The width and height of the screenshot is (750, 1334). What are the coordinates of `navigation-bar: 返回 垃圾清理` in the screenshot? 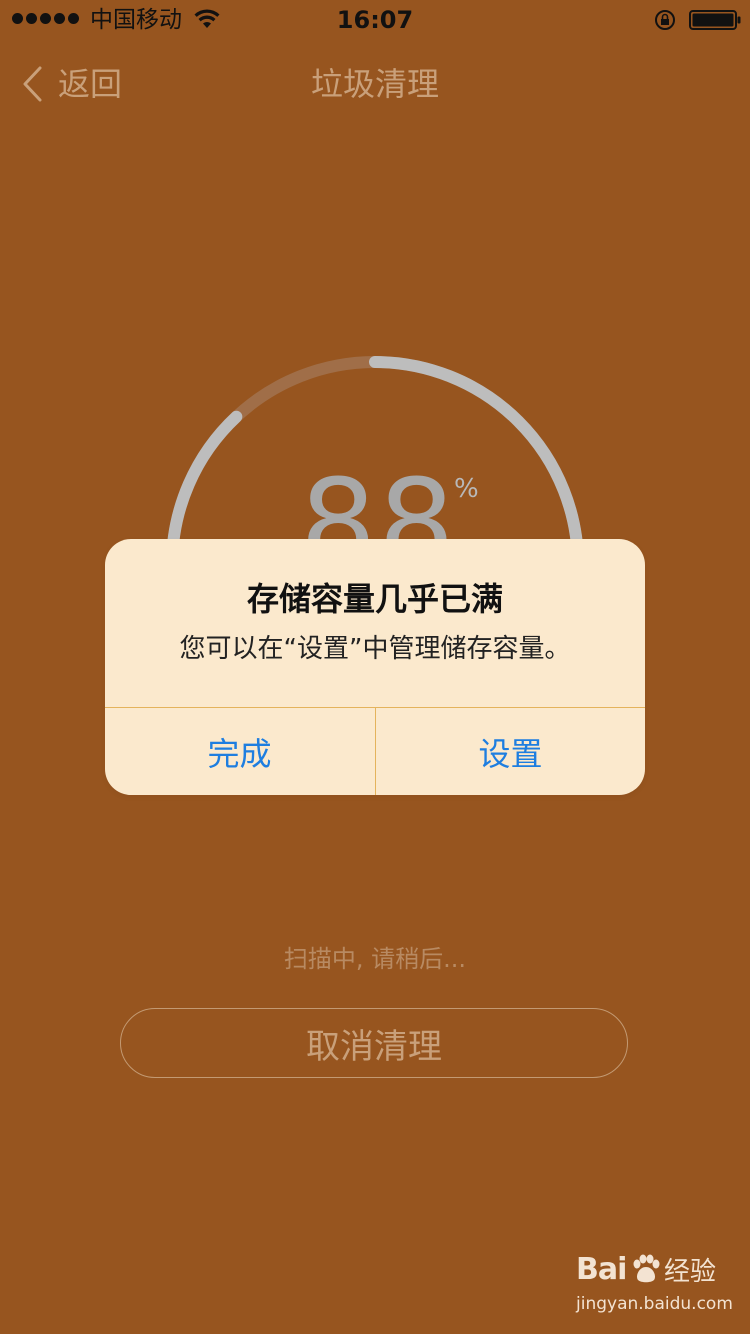 It's located at (375, 84).